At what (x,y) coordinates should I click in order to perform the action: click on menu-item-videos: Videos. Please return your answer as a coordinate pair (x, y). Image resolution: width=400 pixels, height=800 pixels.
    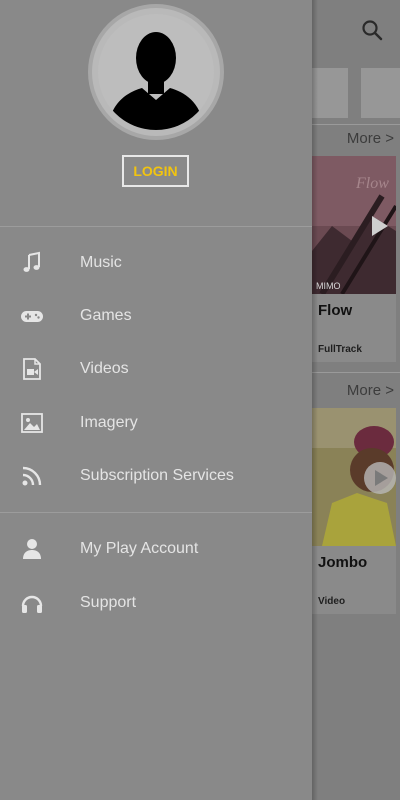
    Looking at the image, I should click on (156, 369).